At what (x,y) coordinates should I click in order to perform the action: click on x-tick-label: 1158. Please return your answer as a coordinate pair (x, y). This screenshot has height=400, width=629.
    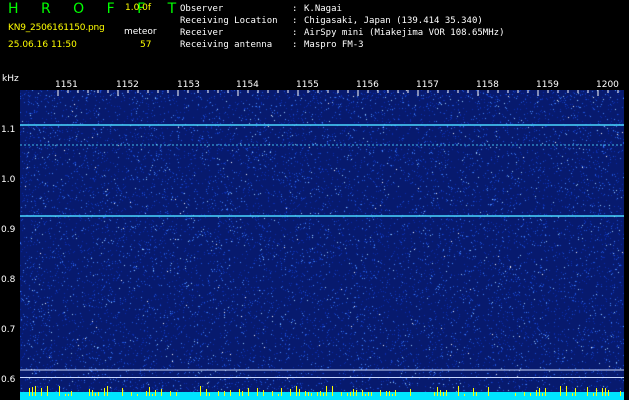
    Looking at the image, I should click on (487, 85).